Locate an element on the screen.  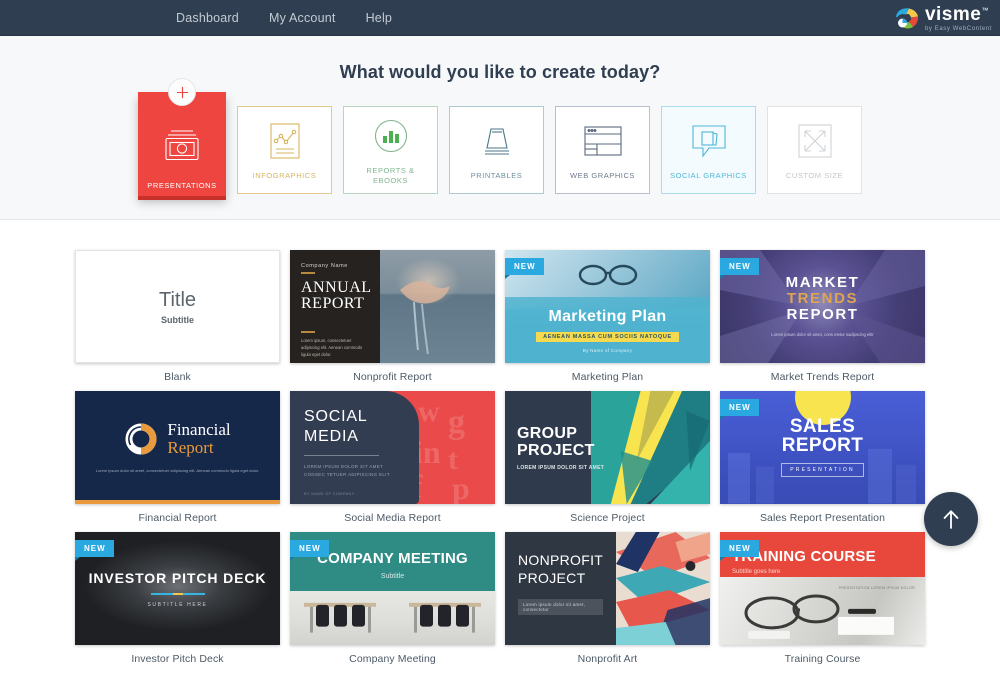
brand-name: visme™ is located at coordinates (956, 14).